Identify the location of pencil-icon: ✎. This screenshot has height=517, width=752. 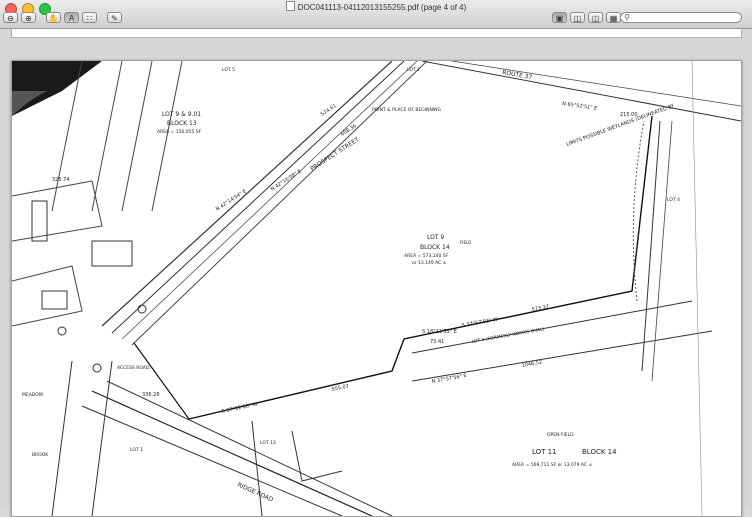
(114, 18).